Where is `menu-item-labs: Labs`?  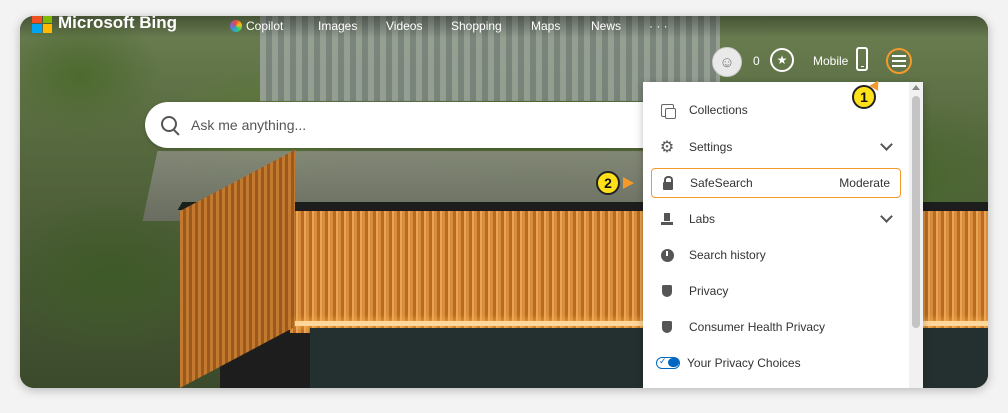 menu-item-labs: Labs is located at coordinates (776, 219).